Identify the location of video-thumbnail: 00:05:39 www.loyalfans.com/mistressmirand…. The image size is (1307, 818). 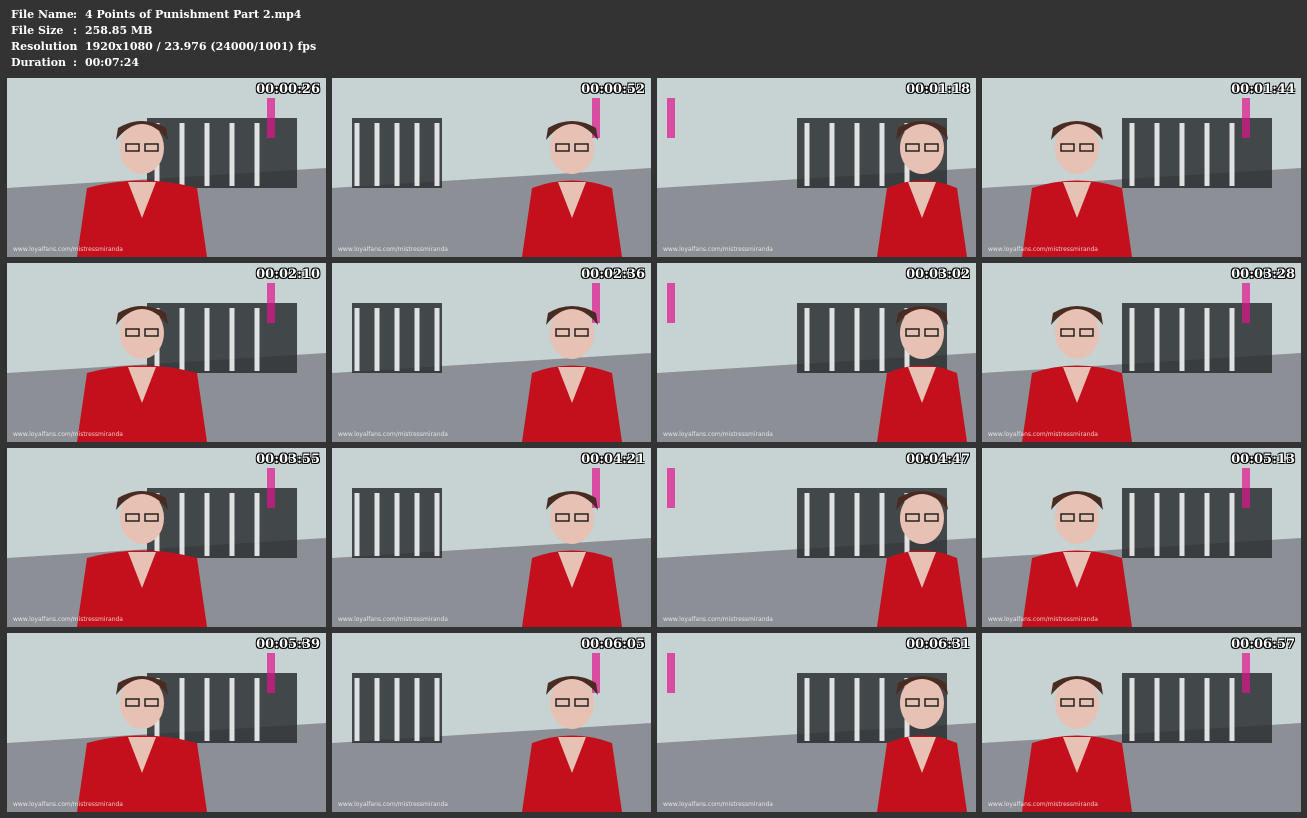
(166, 722).